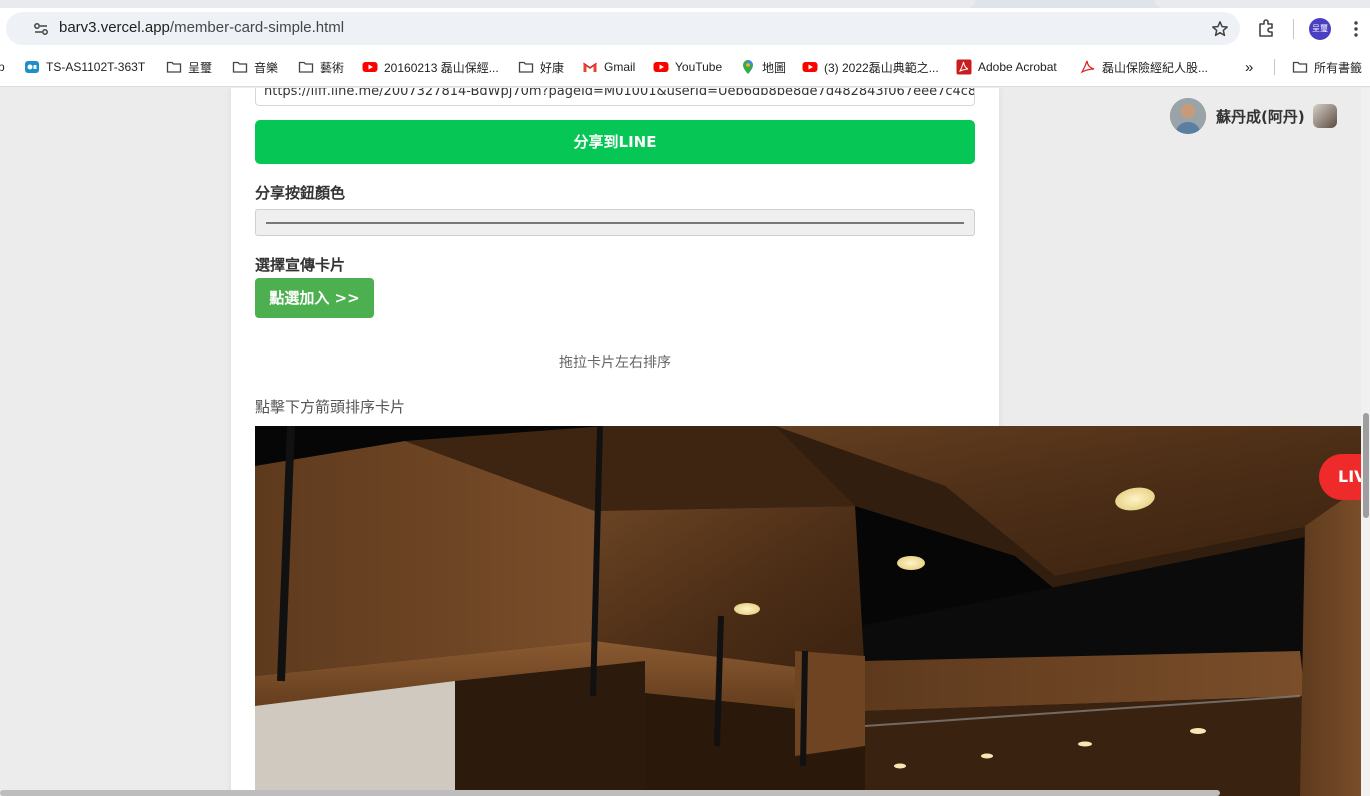  I want to click on extensions-icon, so click(1266, 28).